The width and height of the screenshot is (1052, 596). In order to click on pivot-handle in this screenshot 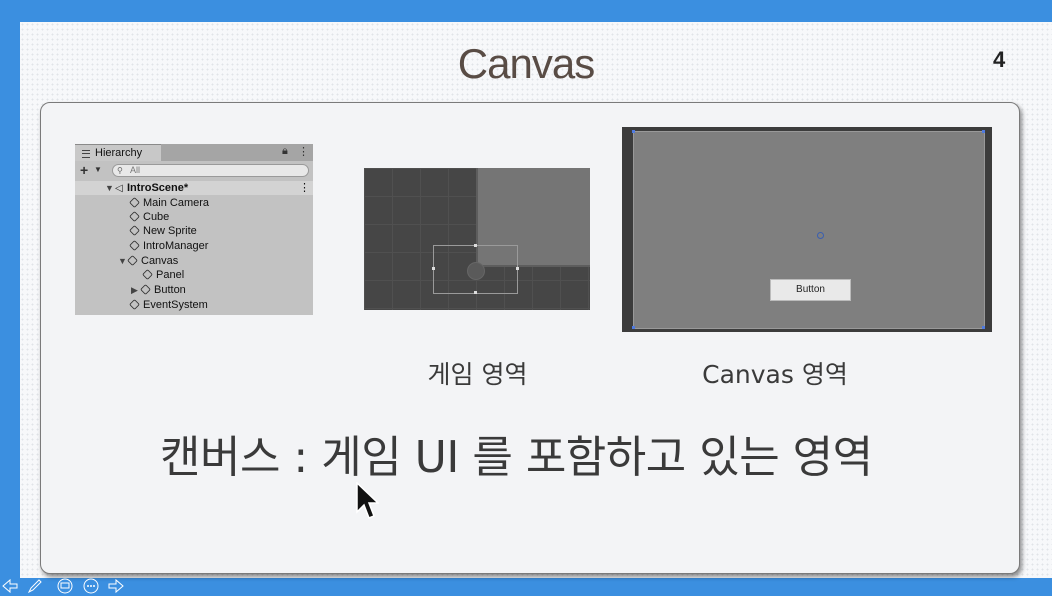, I will do `click(476, 271)`.